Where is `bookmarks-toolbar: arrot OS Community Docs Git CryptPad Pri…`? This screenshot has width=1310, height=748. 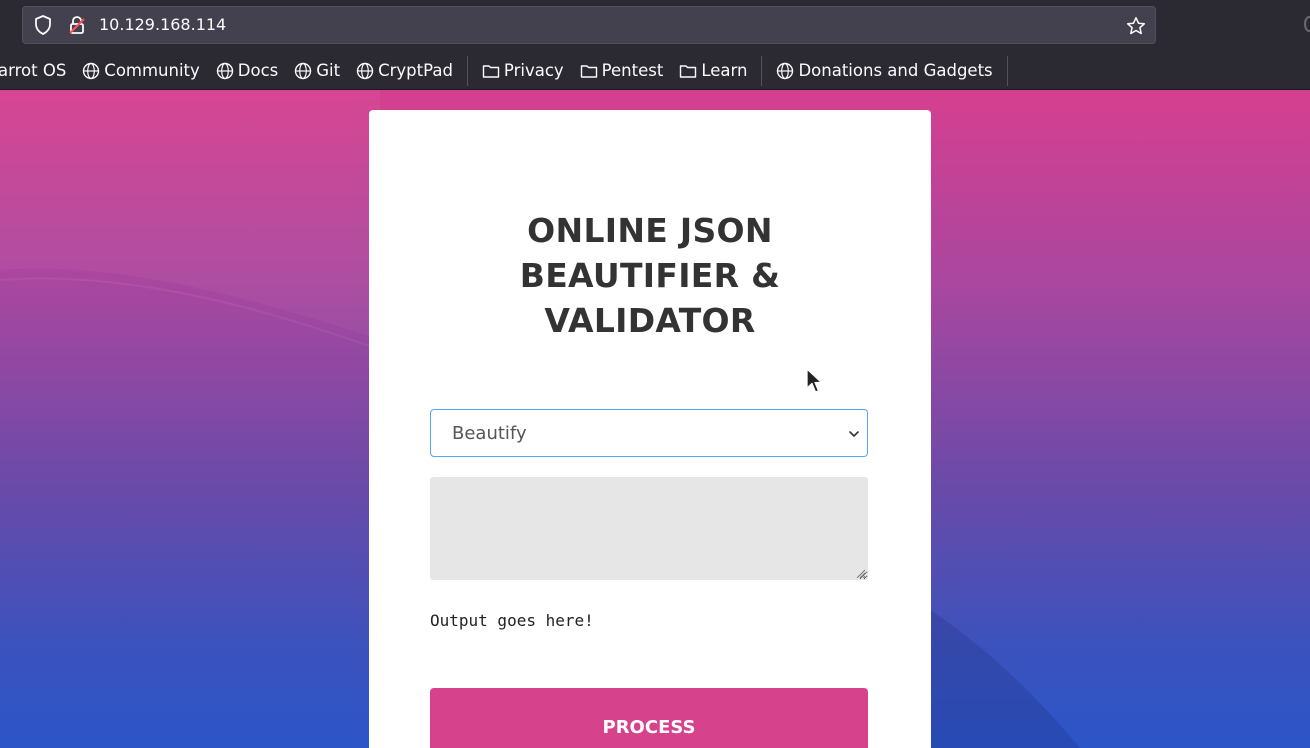 bookmarks-toolbar: arrot OS Community Docs Git CryptPad Pri… is located at coordinates (655, 71).